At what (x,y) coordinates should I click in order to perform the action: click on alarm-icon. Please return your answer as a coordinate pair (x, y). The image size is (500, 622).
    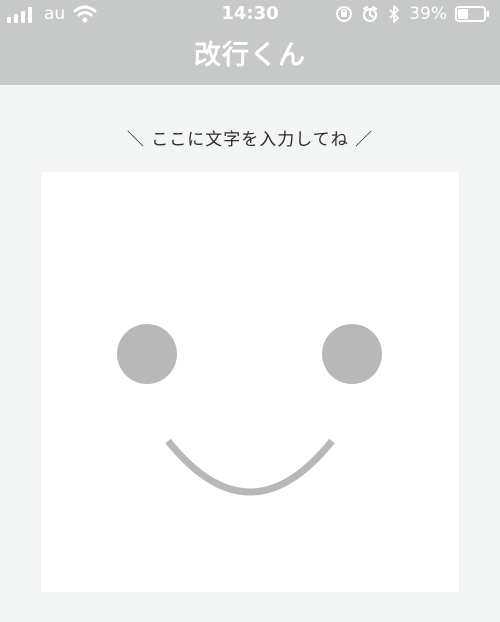
    Looking at the image, I should click on (370, 14).